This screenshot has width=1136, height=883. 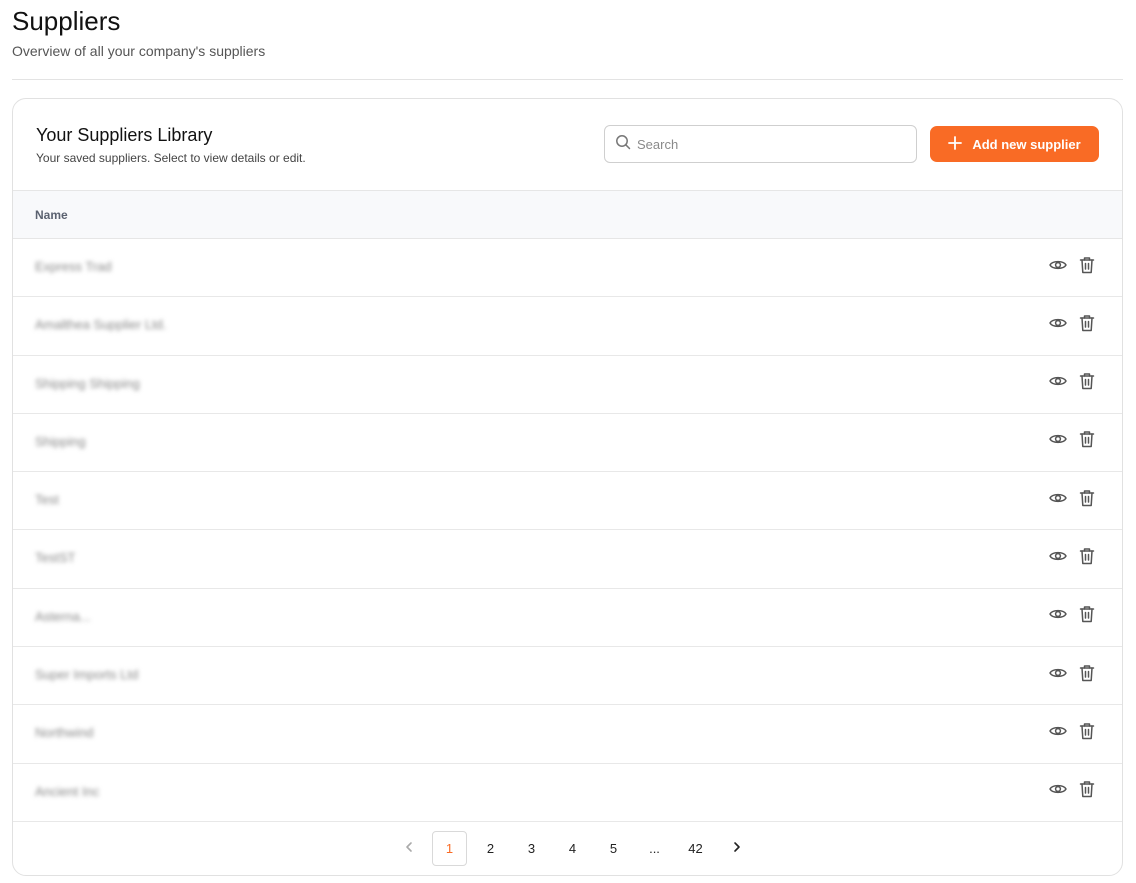 What do you see at coordinates (449, 848) in the screenshot?
I see `pagination-page: 1` at bounding box center [449, 848].